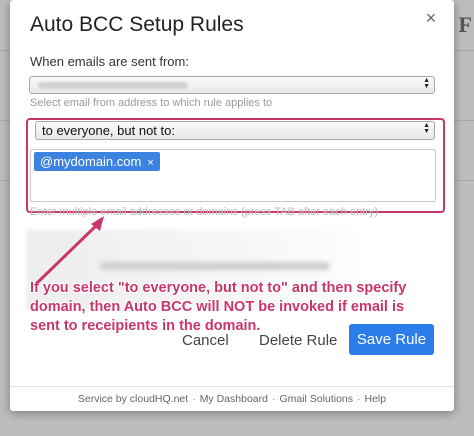 Image resolution: width=474 pixels, height=436 pixels. What do you see at coordinates (70, 250) in the screenshot?
I see `annotation-arrow-icon` at bounding box center [70, 250].